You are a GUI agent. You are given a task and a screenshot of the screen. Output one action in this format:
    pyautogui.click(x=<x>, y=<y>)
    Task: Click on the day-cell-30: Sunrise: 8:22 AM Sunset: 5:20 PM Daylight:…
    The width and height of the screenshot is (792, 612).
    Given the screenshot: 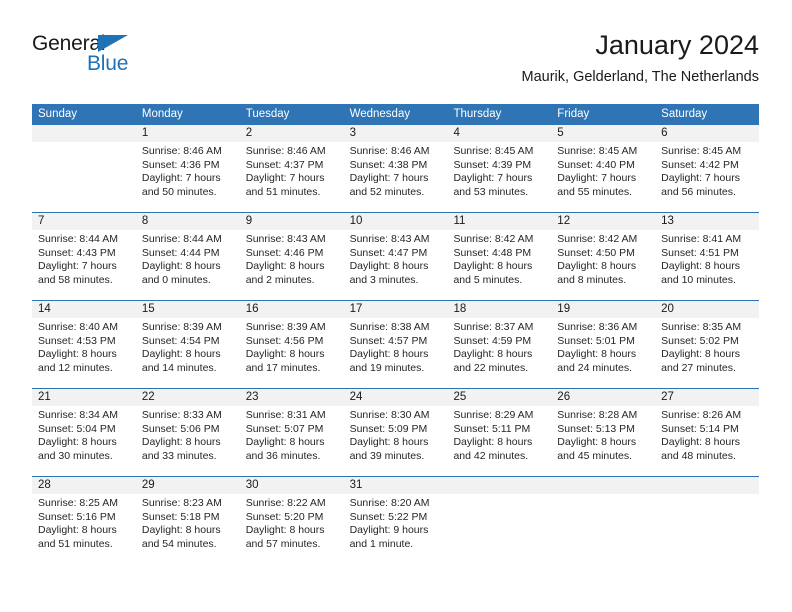 What is the action you would take?
    pyautogui.click(x=292, y=529)
    